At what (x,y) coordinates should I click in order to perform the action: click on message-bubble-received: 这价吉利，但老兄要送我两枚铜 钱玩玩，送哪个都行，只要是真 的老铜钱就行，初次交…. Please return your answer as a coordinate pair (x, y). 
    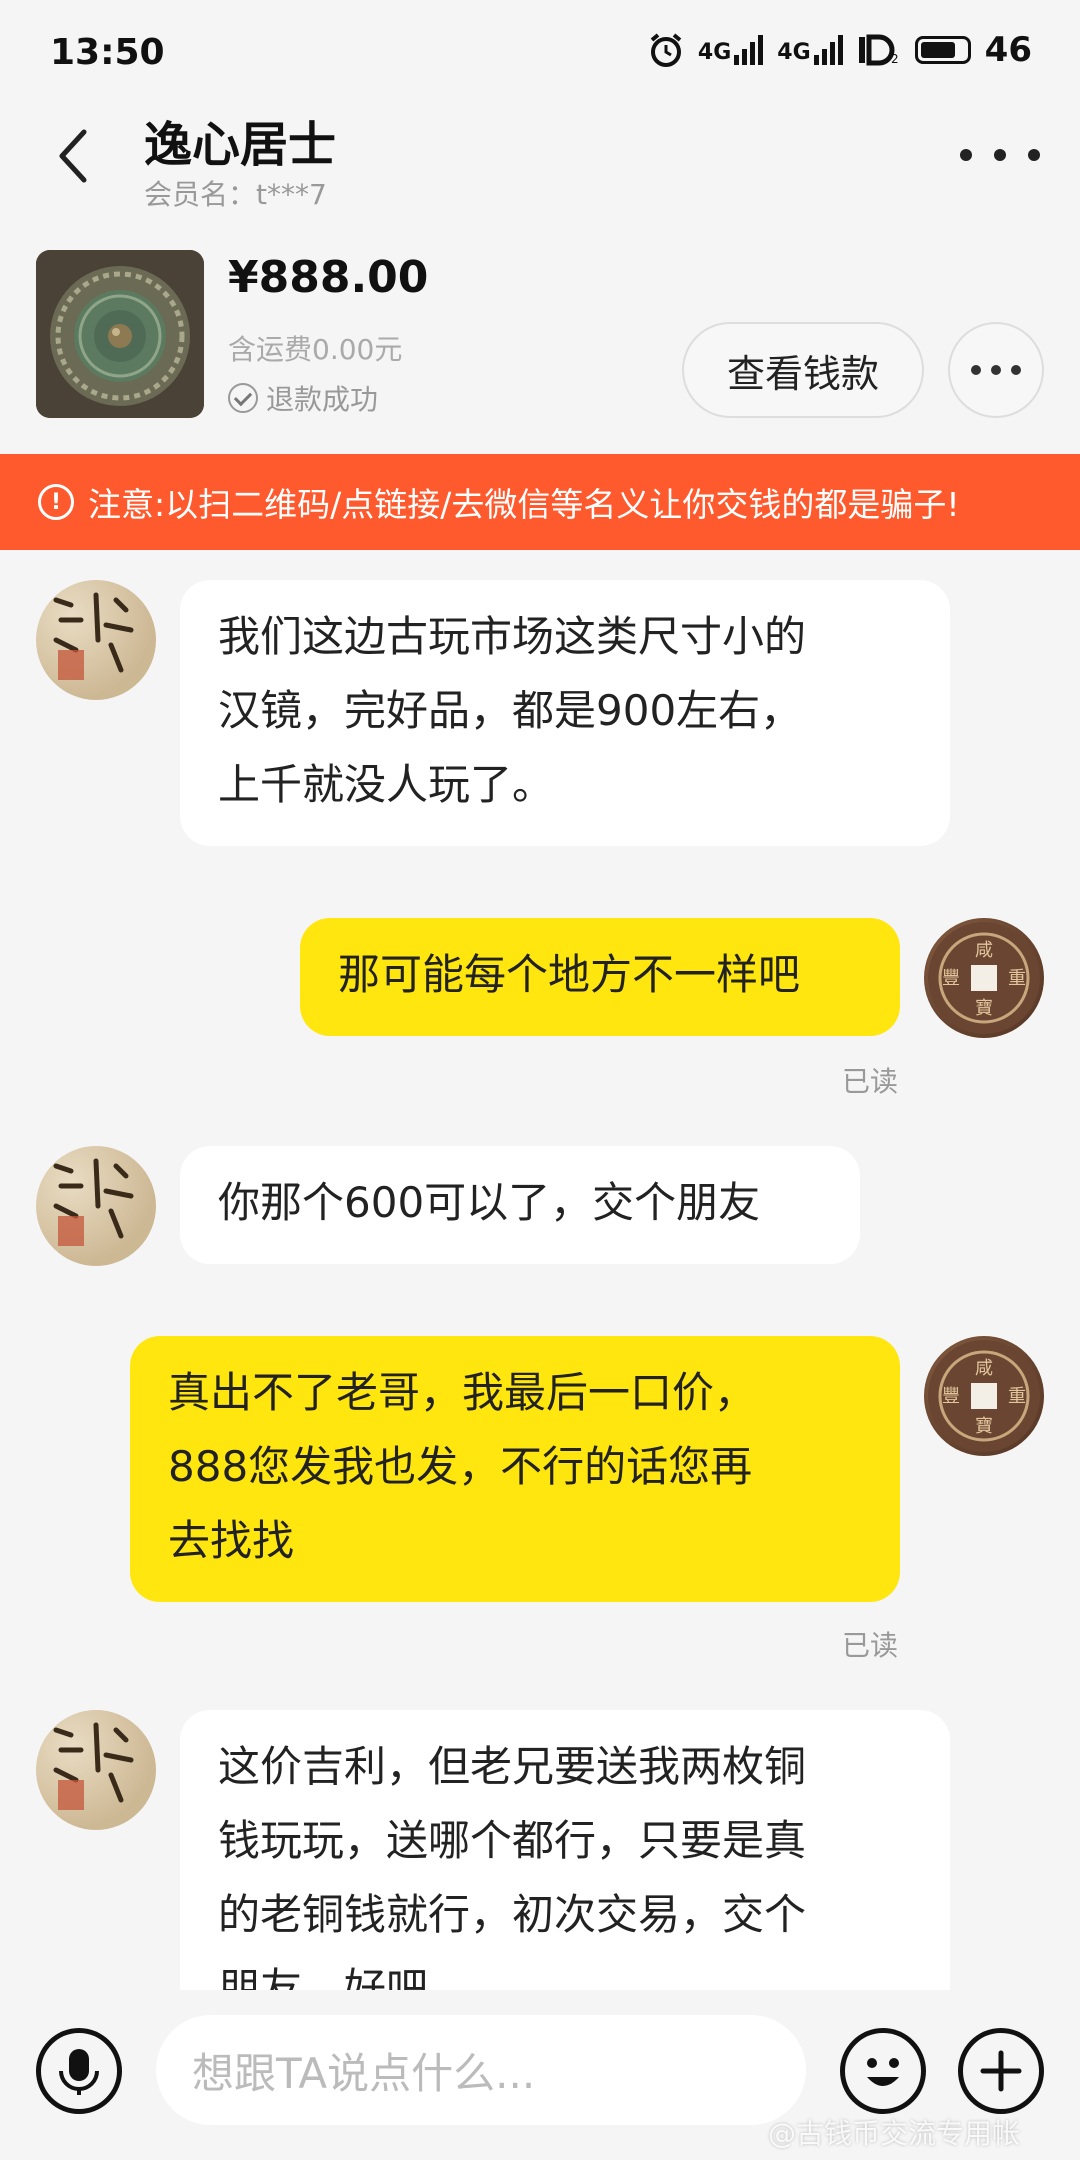
    Looking at the image, I should click on (565, 1850).